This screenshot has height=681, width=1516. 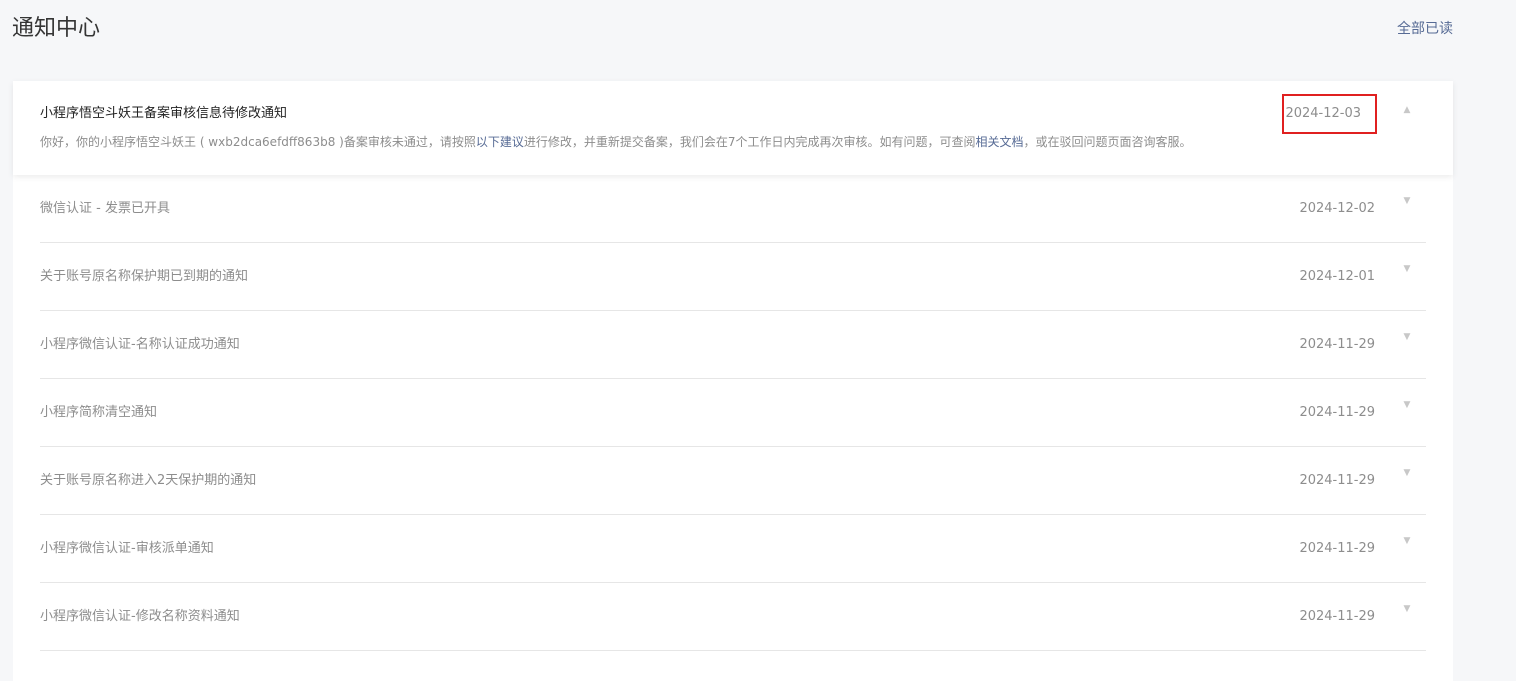 What do you see at coordinates (749, 142) in the screenshot?
I see `notice-body-text: 进行修改，并重新提交备案，我们会在7个工作日内完成再次审核。如有问题，可查阅` at bounding box center [749, 142].